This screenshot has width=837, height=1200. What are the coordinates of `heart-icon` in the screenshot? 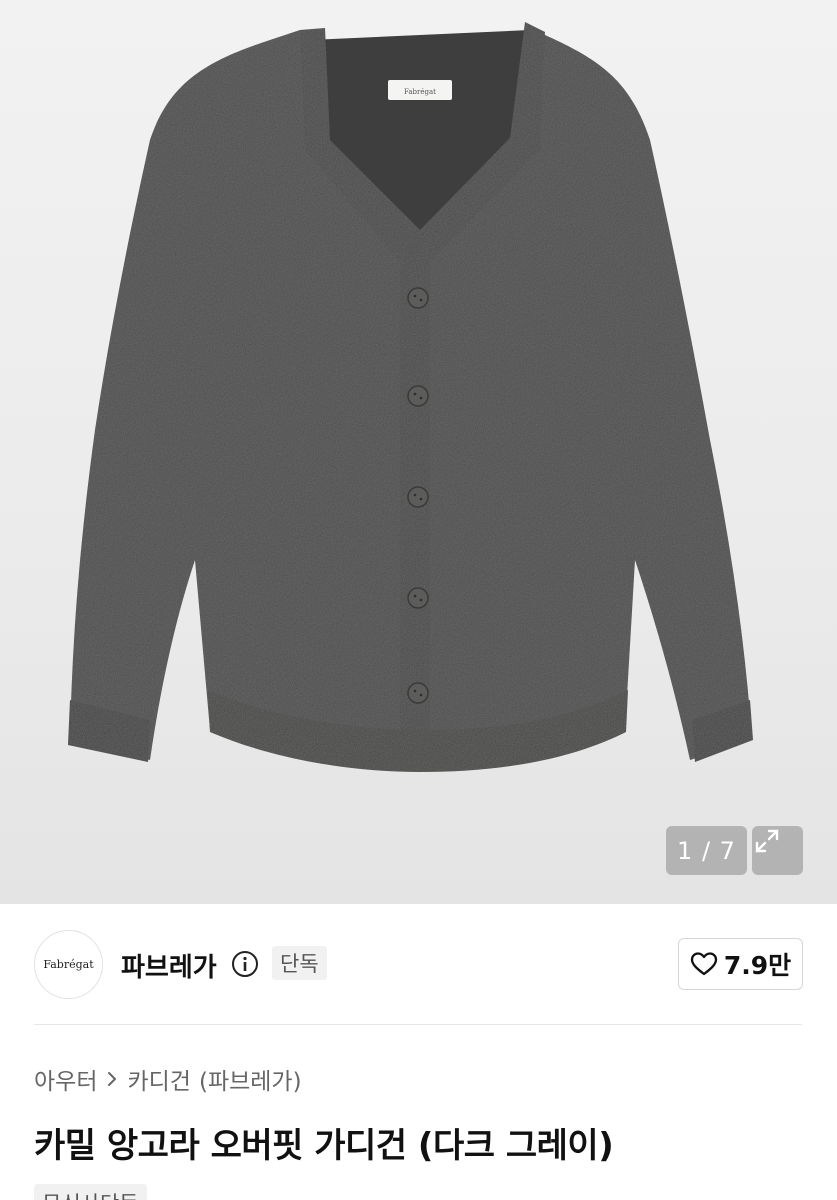 It's located at (703, 964).